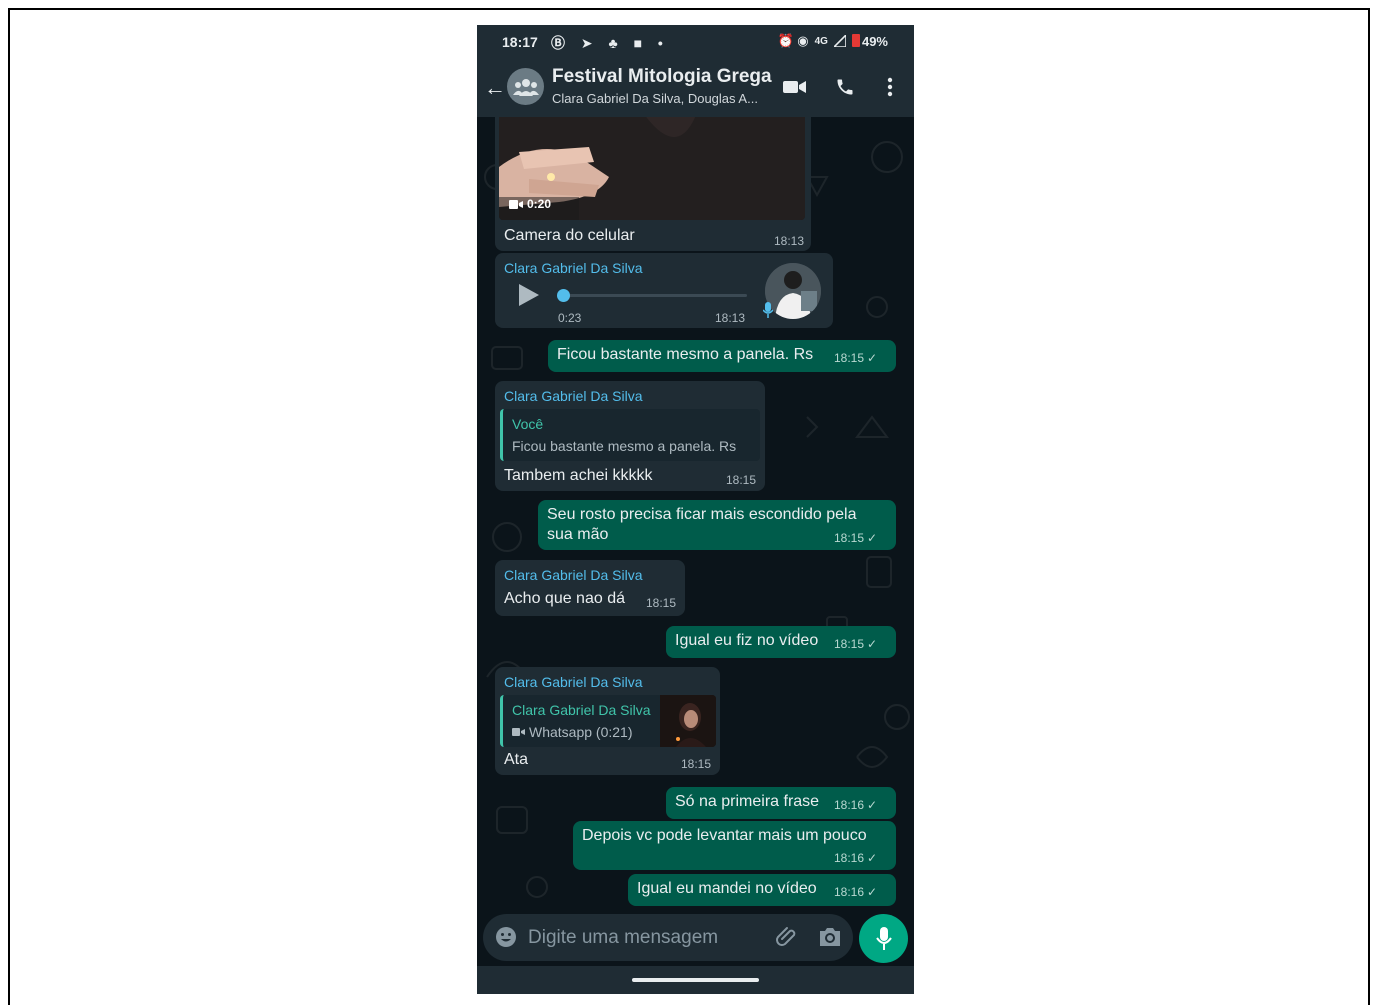  What do you see at coordinates (832, 41) in the screenshot?
I see `status-right: ⏰ ◉ 4G 49%` at bounding box center [832, 41].